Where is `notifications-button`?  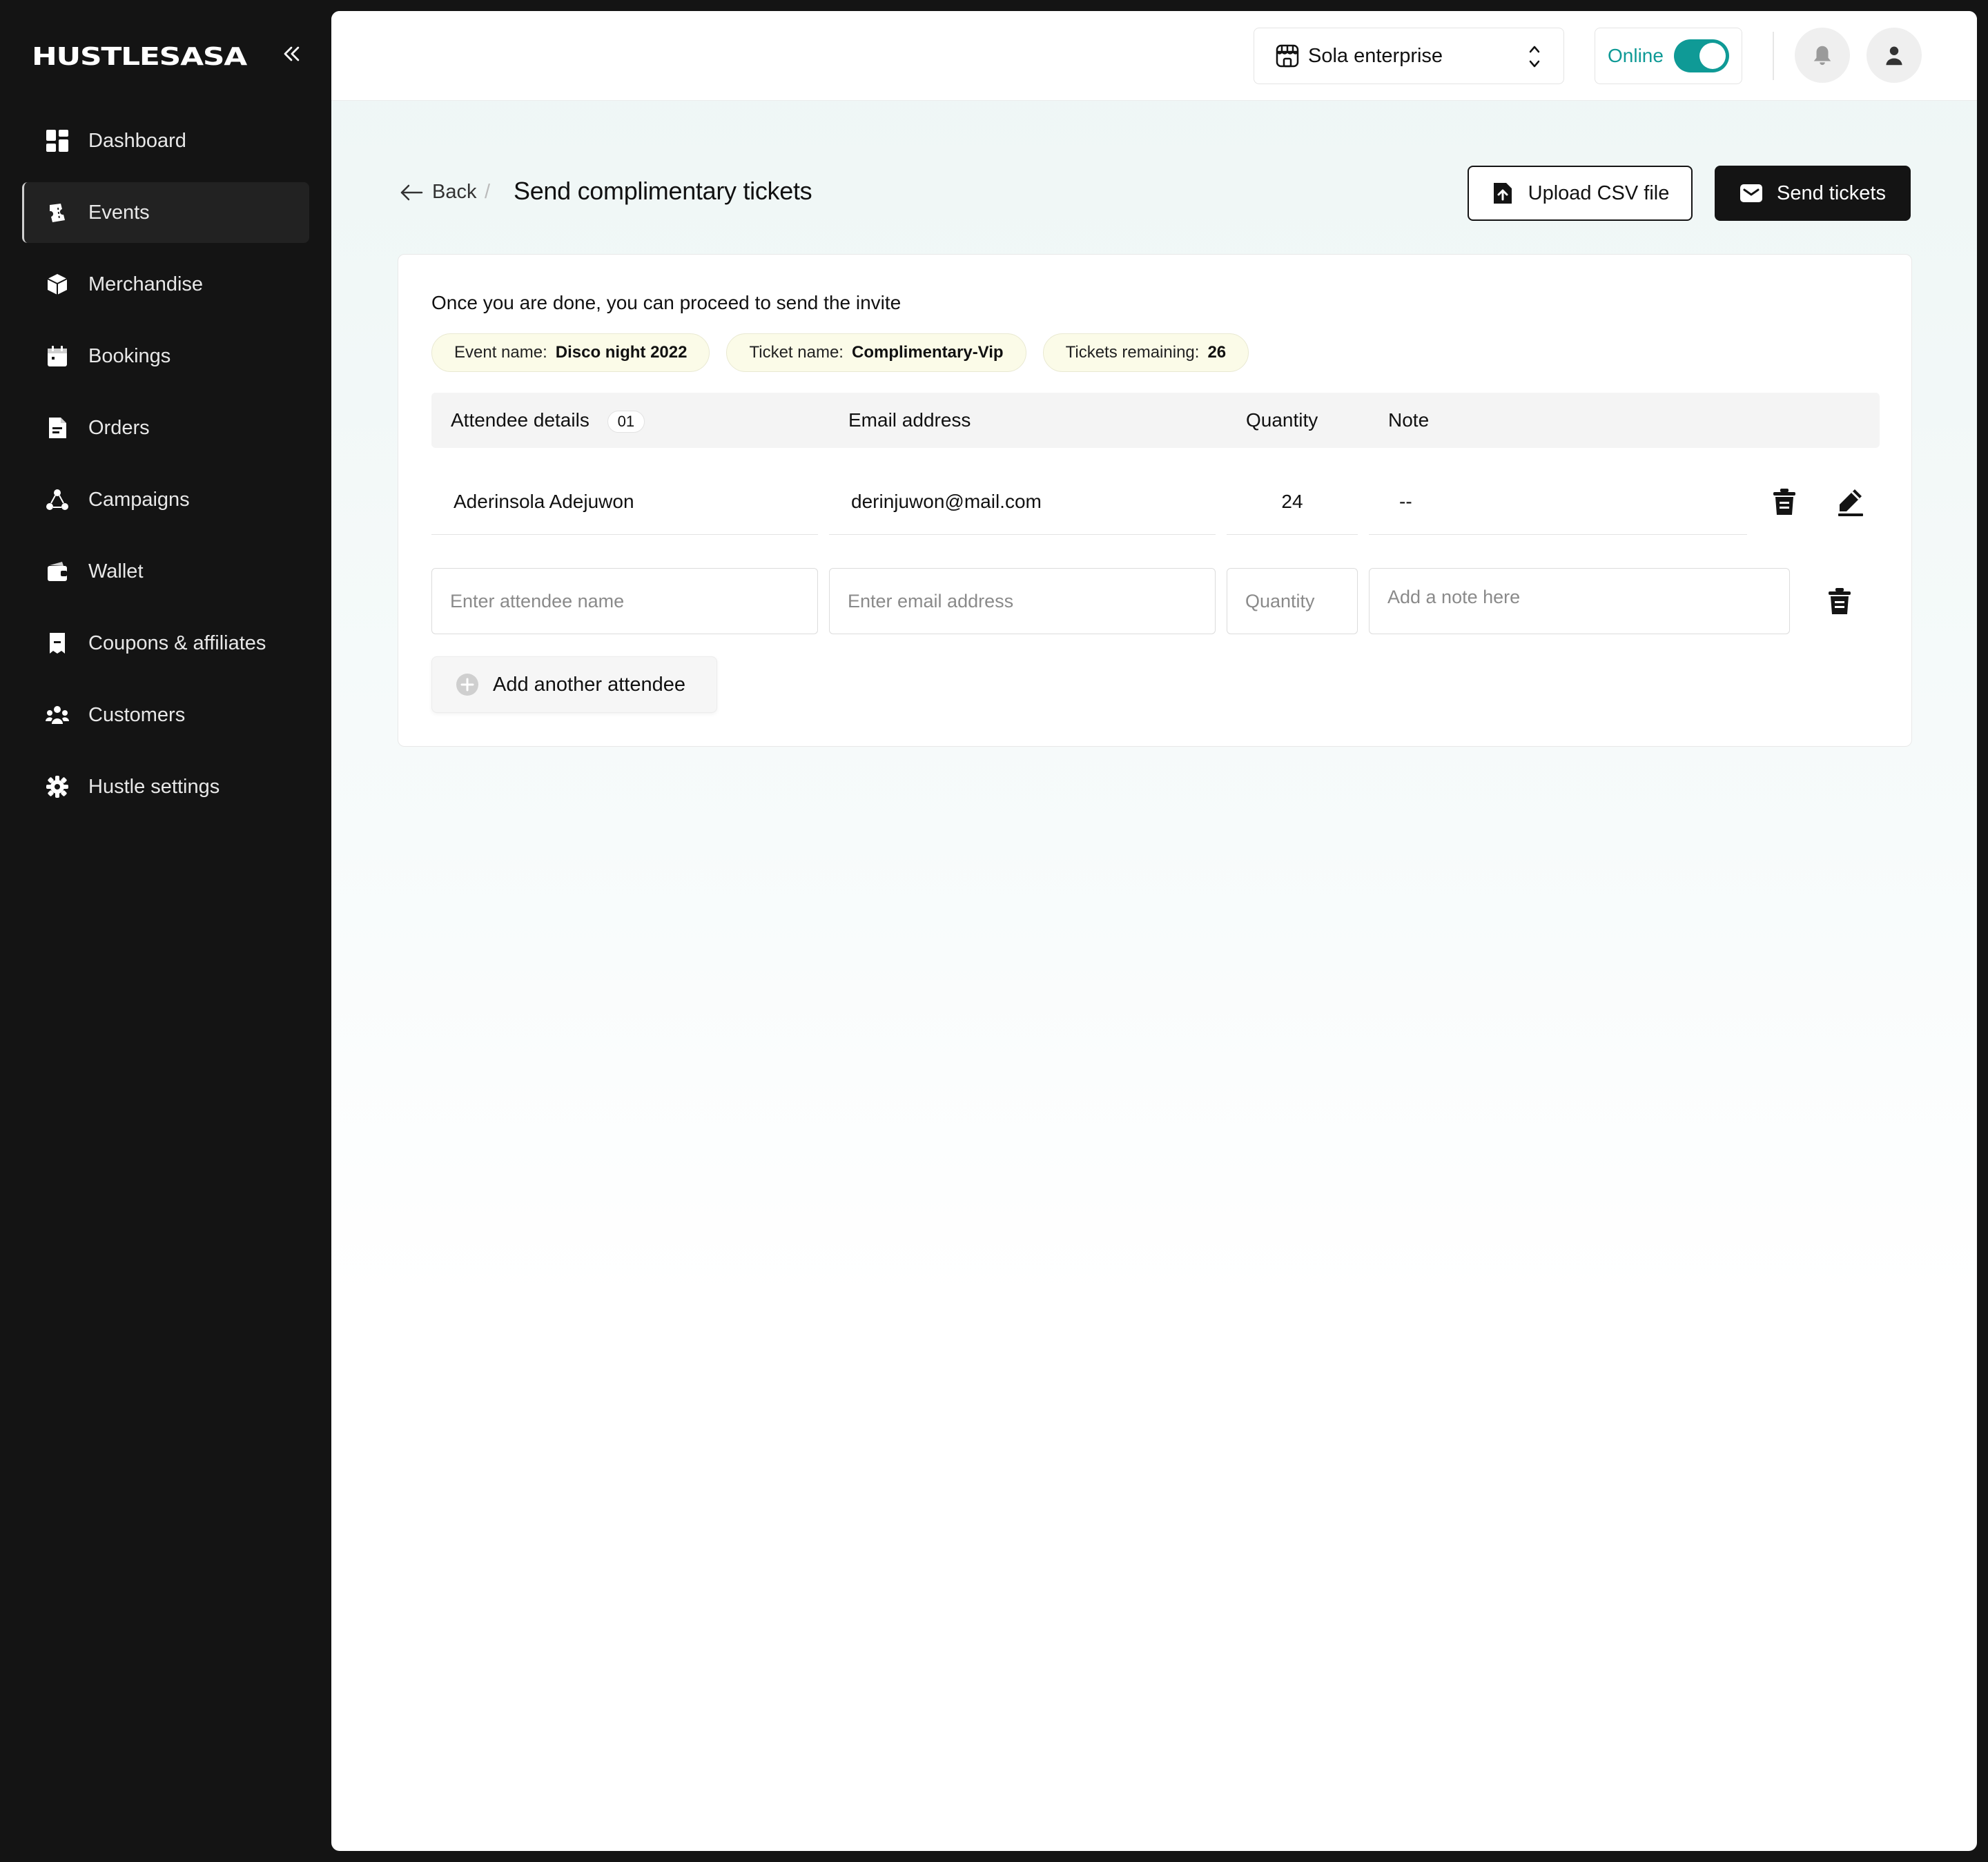
notifications-button is located at coordinates (1822, 55).